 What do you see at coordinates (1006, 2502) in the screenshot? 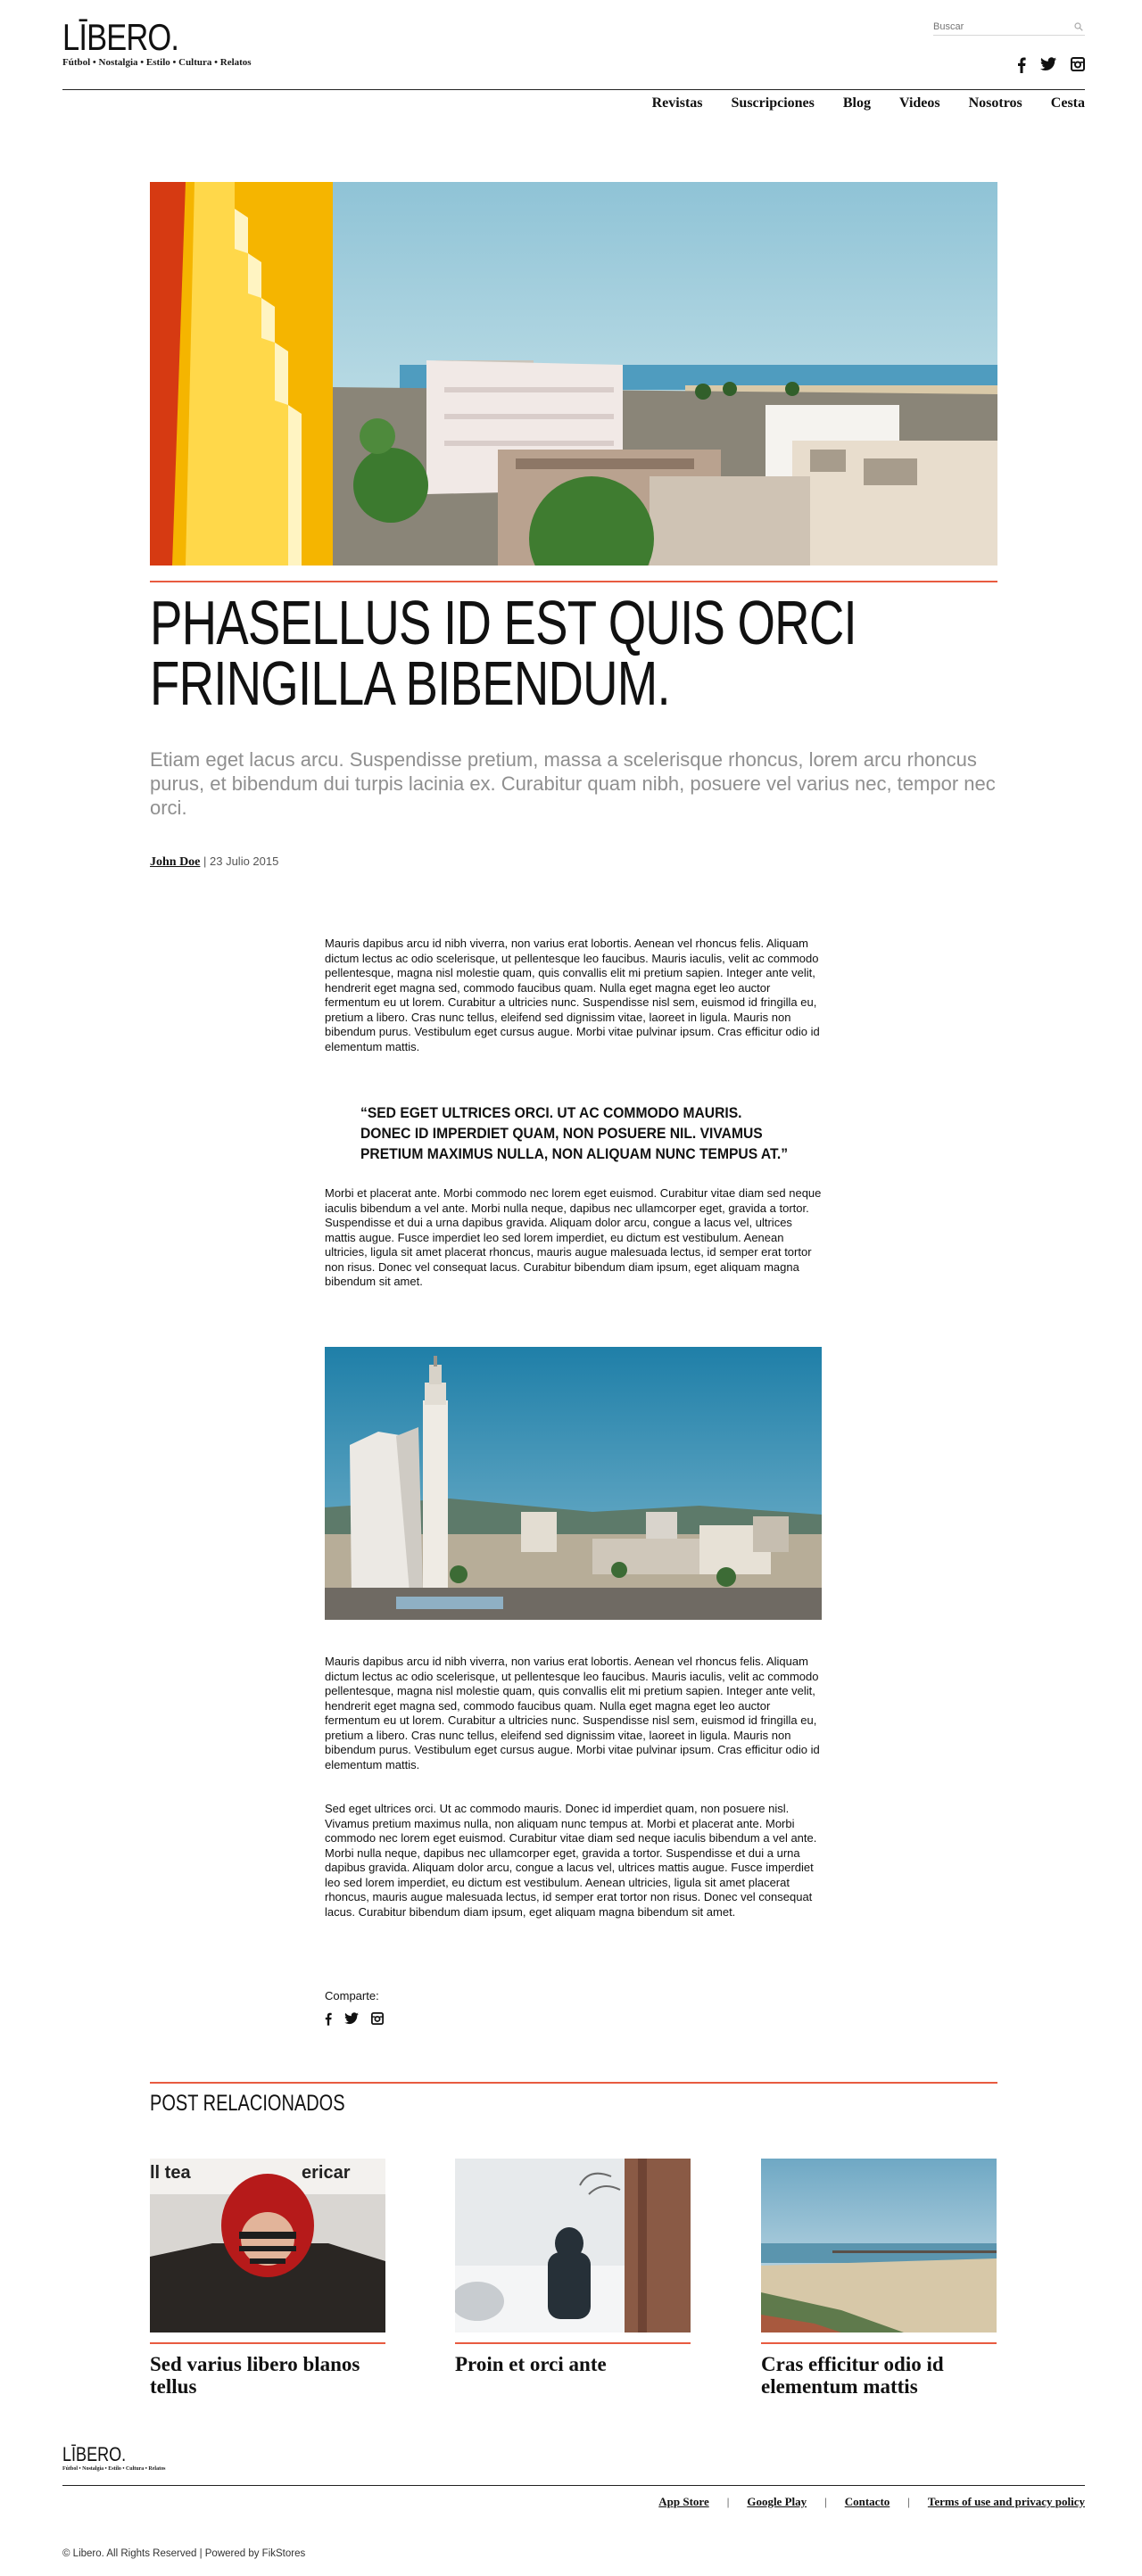
I see `footer-link-terms: Terms of use and privacy policy` at bounding box center [1006, 2502].